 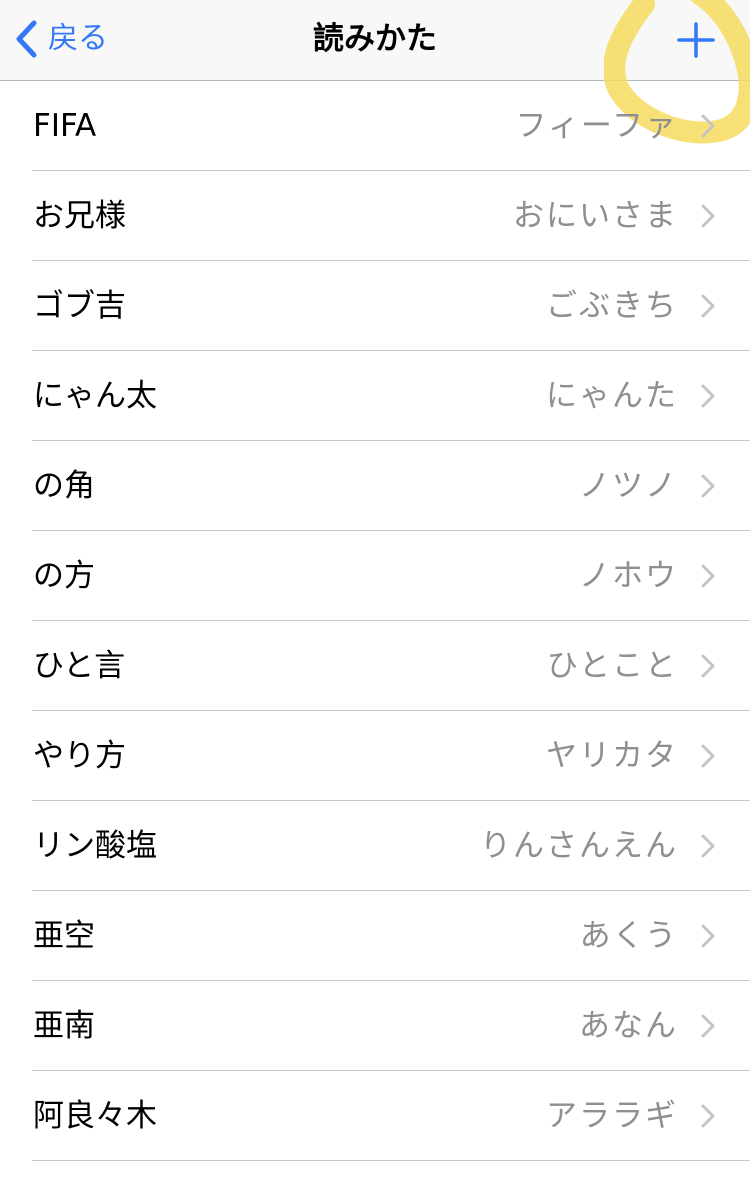 I want to click on entry-word: ひと言, so click(x=79, y=666).